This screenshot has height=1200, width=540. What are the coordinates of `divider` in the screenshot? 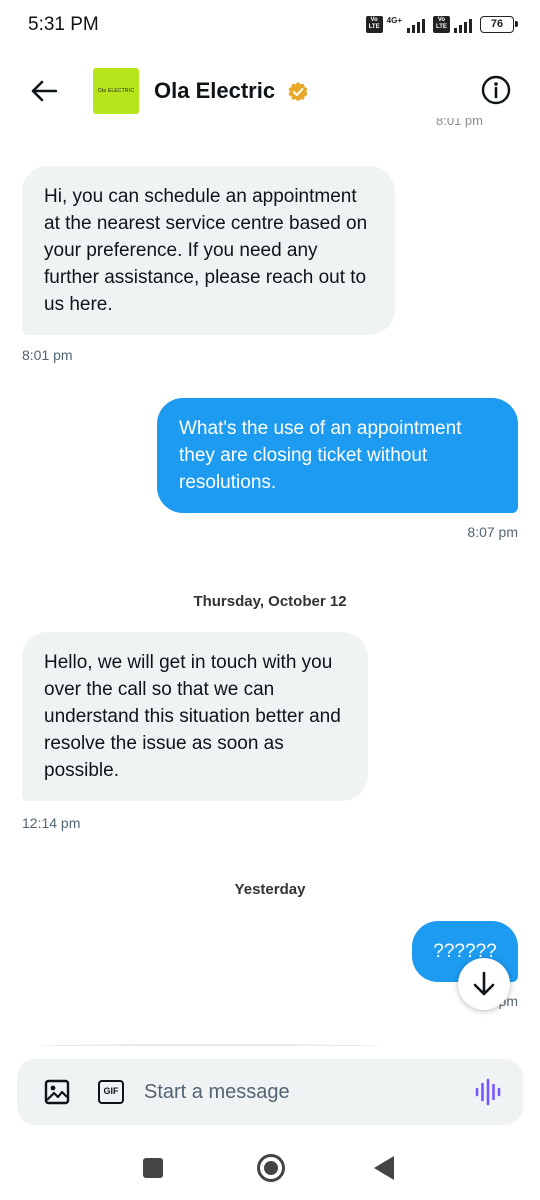 It's located at (209, 1046).